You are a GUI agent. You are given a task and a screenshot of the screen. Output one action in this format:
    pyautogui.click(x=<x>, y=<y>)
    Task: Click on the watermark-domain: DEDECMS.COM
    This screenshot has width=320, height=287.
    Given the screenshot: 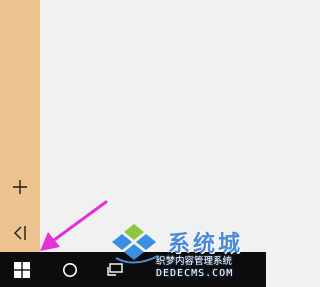 What is the action you would take?
    pyautogui.click(x=195, y=273)
    